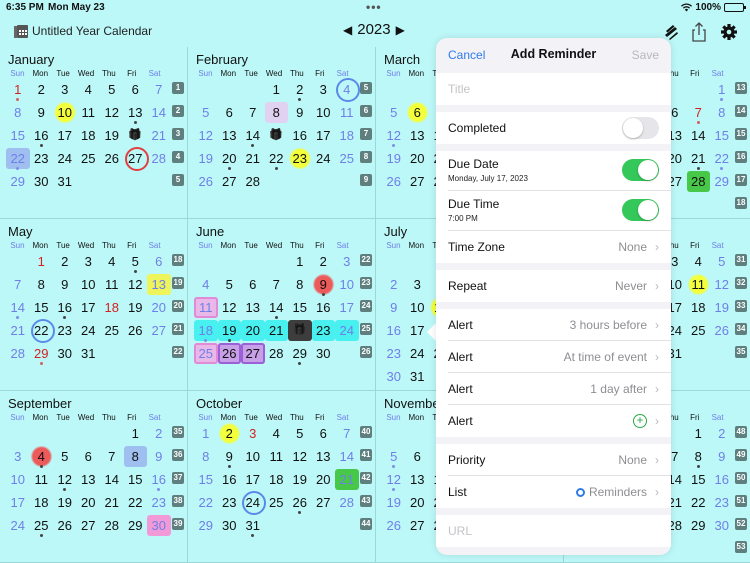  What do you see at coordinates (178, 455) in the screenshot?
I see `week-number-badge: 36` at bounding box center [178, 455].